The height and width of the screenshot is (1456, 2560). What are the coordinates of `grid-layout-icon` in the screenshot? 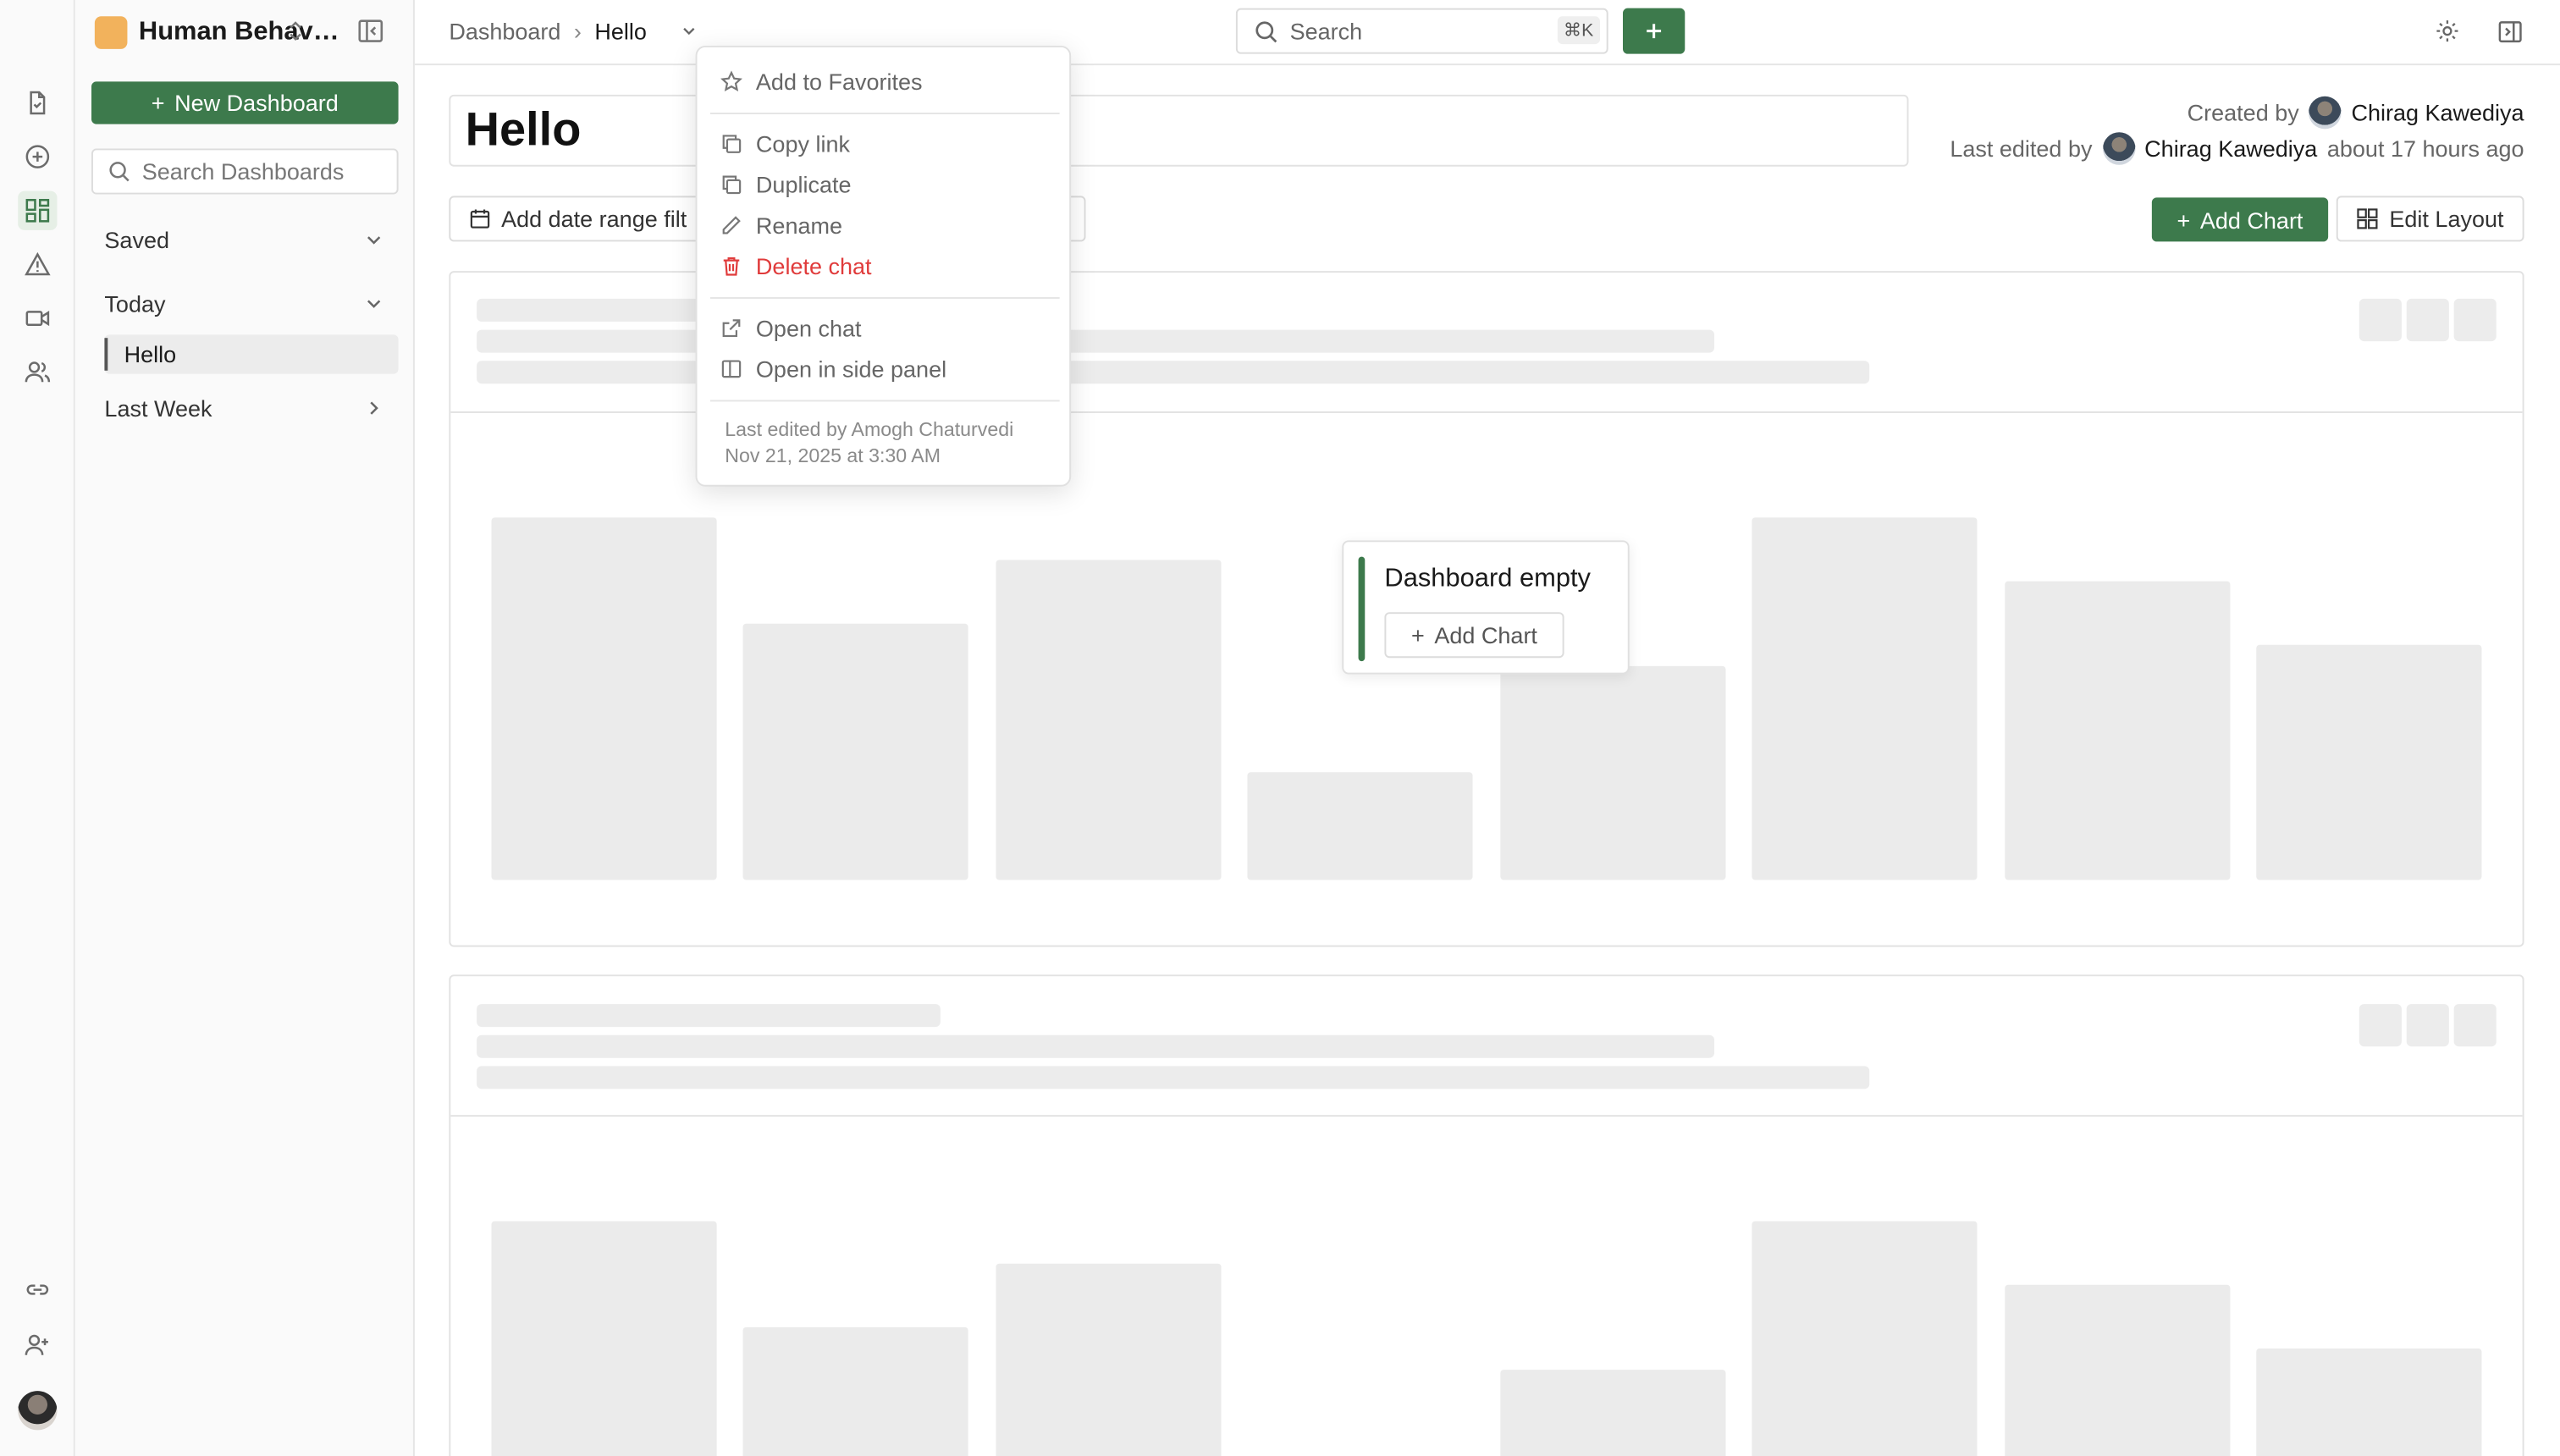 It's located at (2368, 218).